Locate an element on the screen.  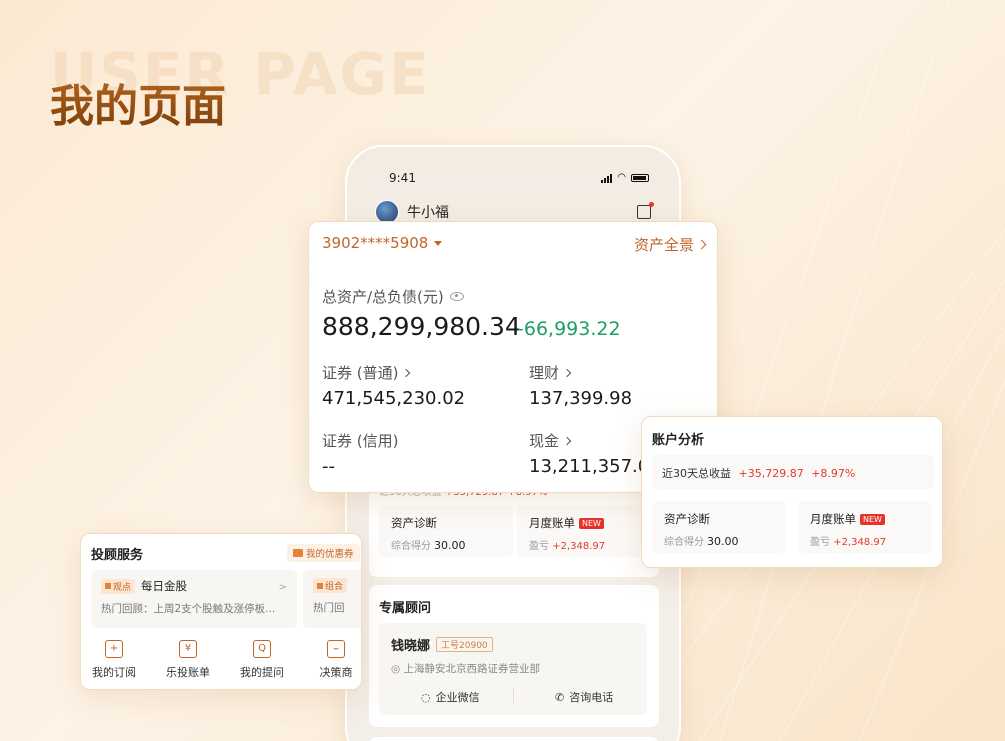
securities-normal-value: 471,545,230.02 is located at coordinates (394, 398).